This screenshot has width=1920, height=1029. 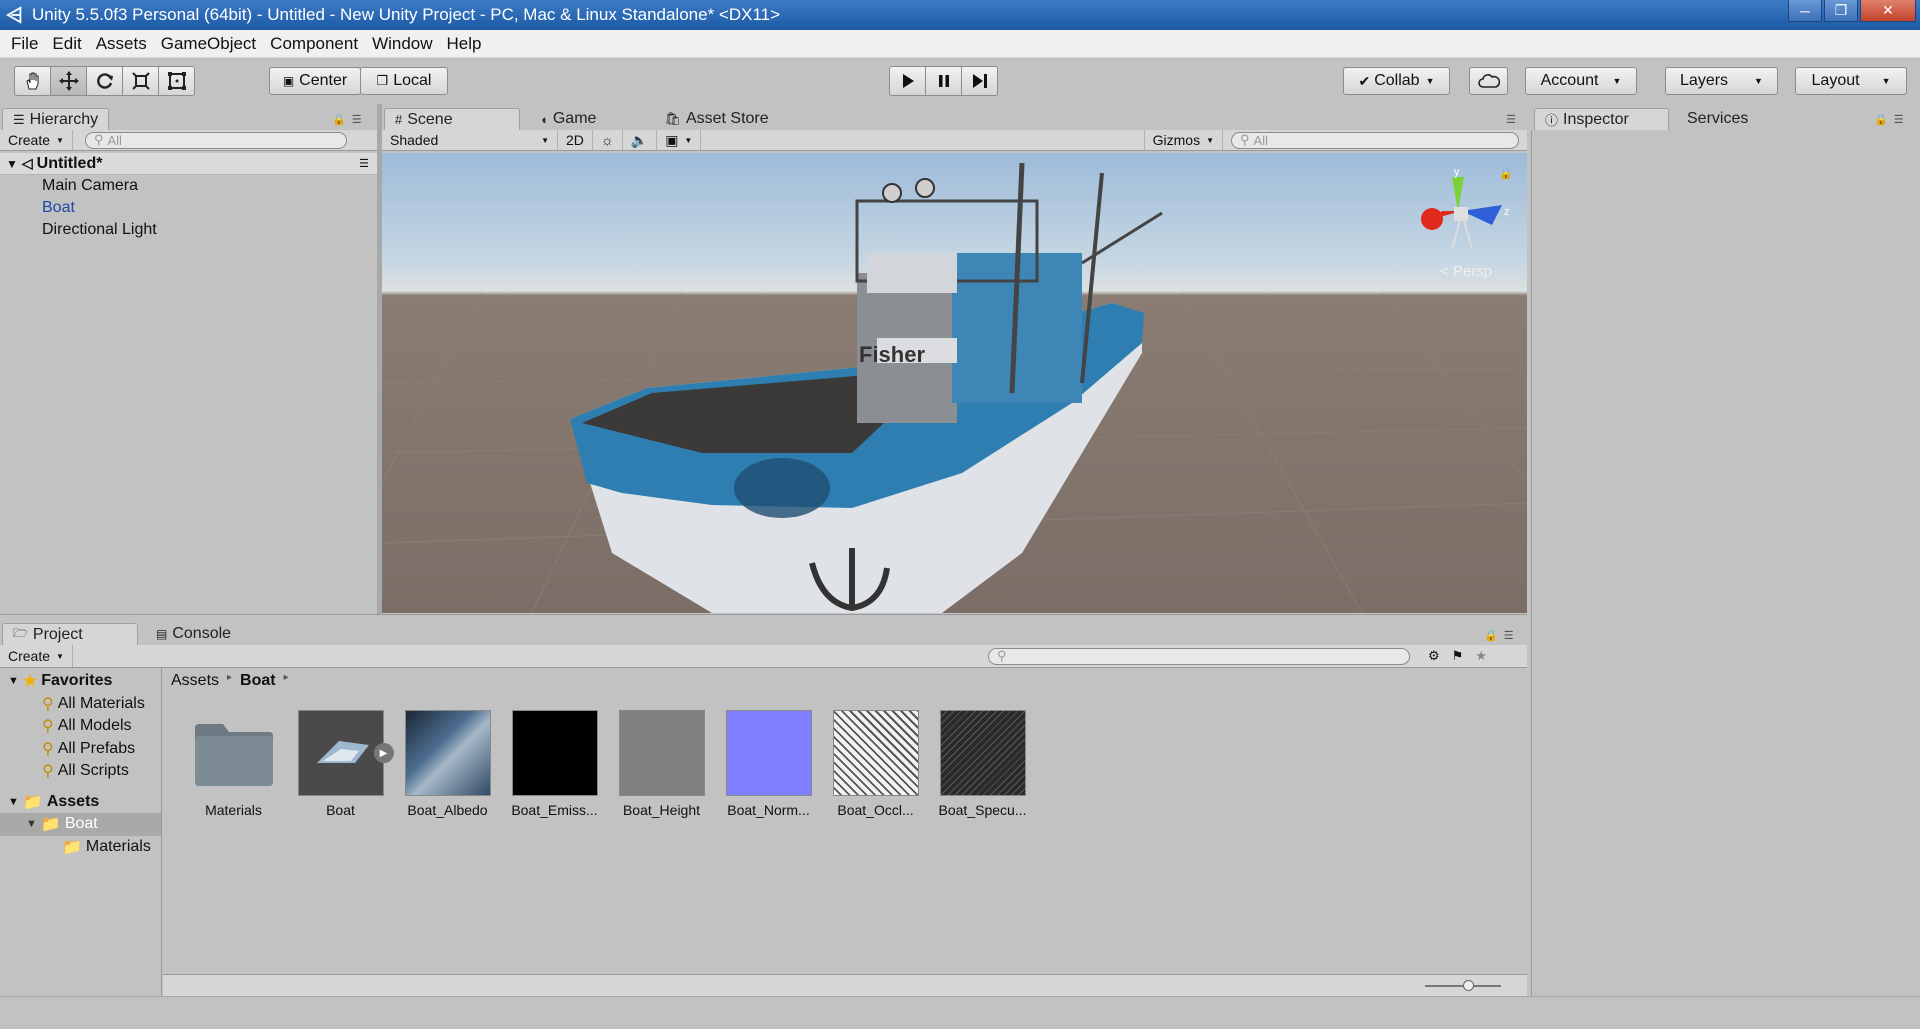 What do you see at coordinates (93, 771) in the screenshot?
I see `favorite-all-scripts-label: All Scripts` at bounding box center [93, 771].